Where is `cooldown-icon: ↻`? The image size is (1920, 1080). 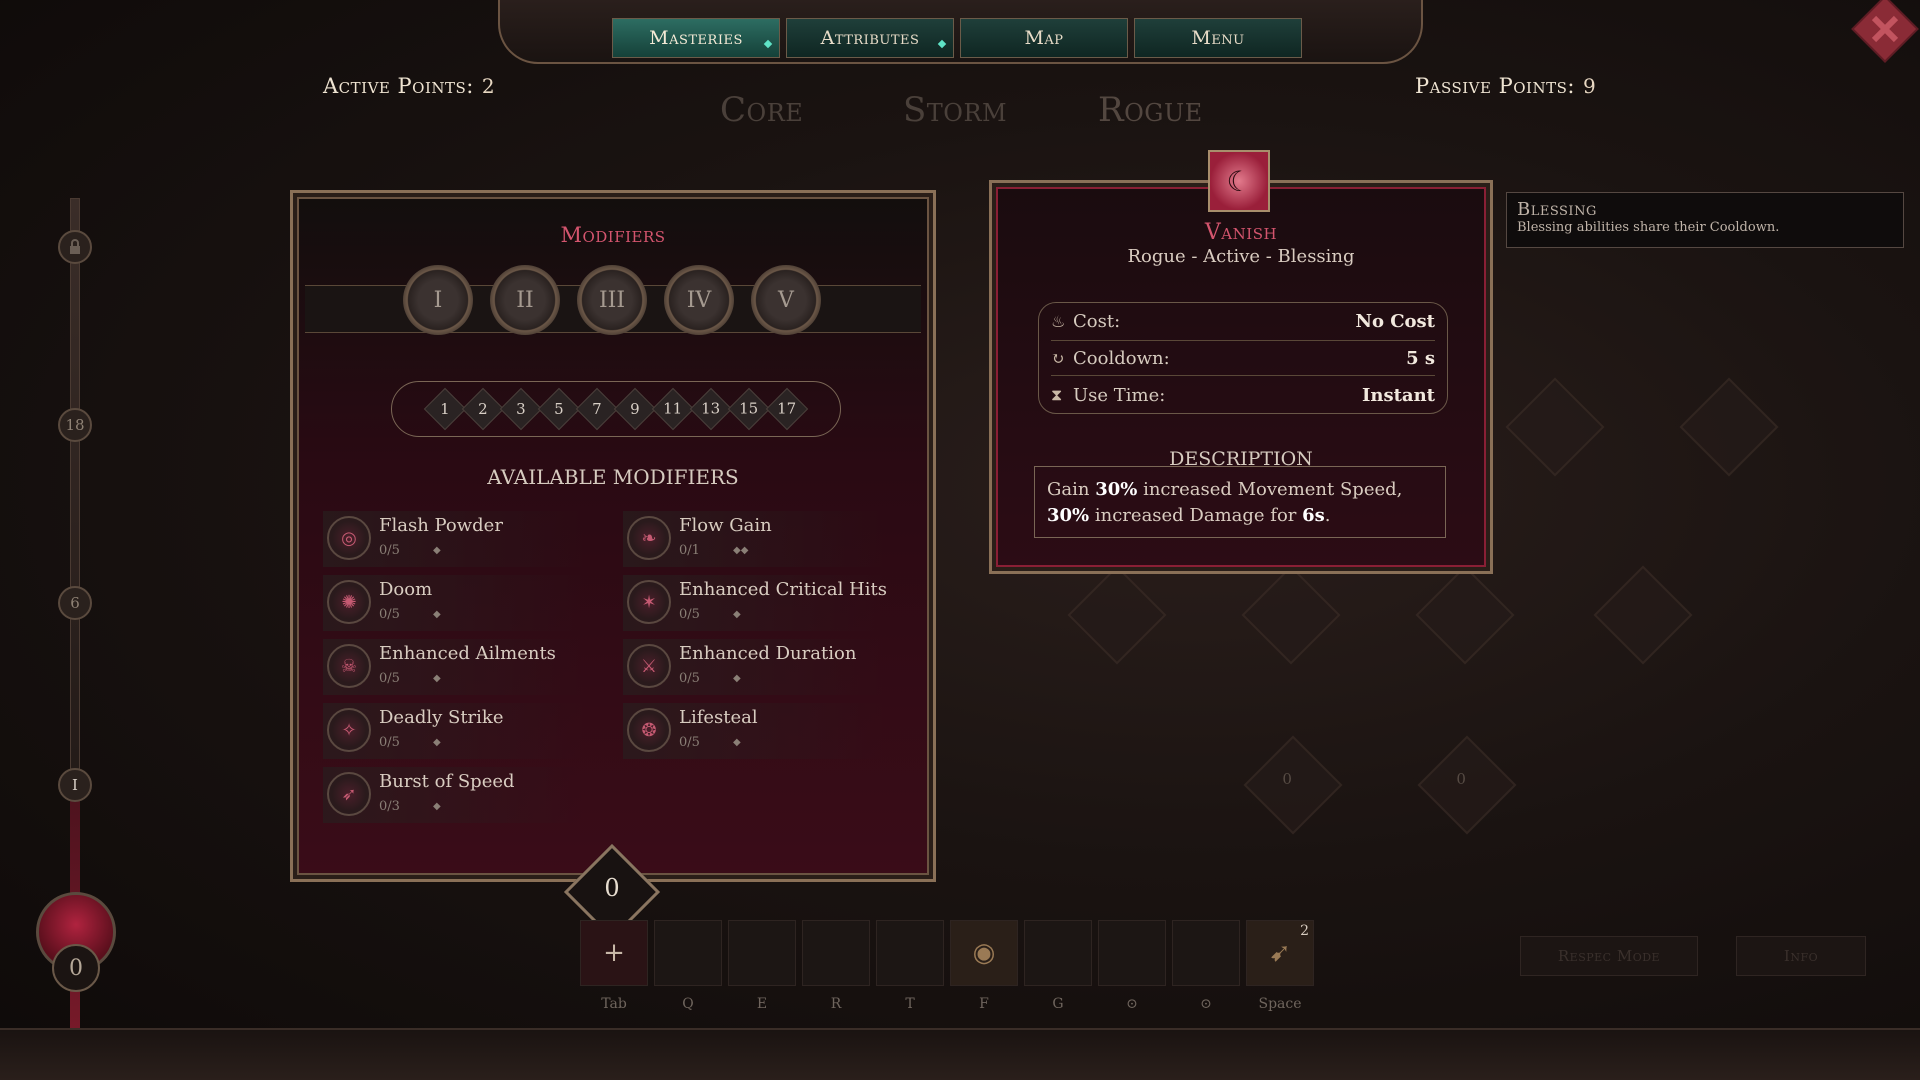 cooldown-icon: ↻ is located at coordinates (1058, 358).